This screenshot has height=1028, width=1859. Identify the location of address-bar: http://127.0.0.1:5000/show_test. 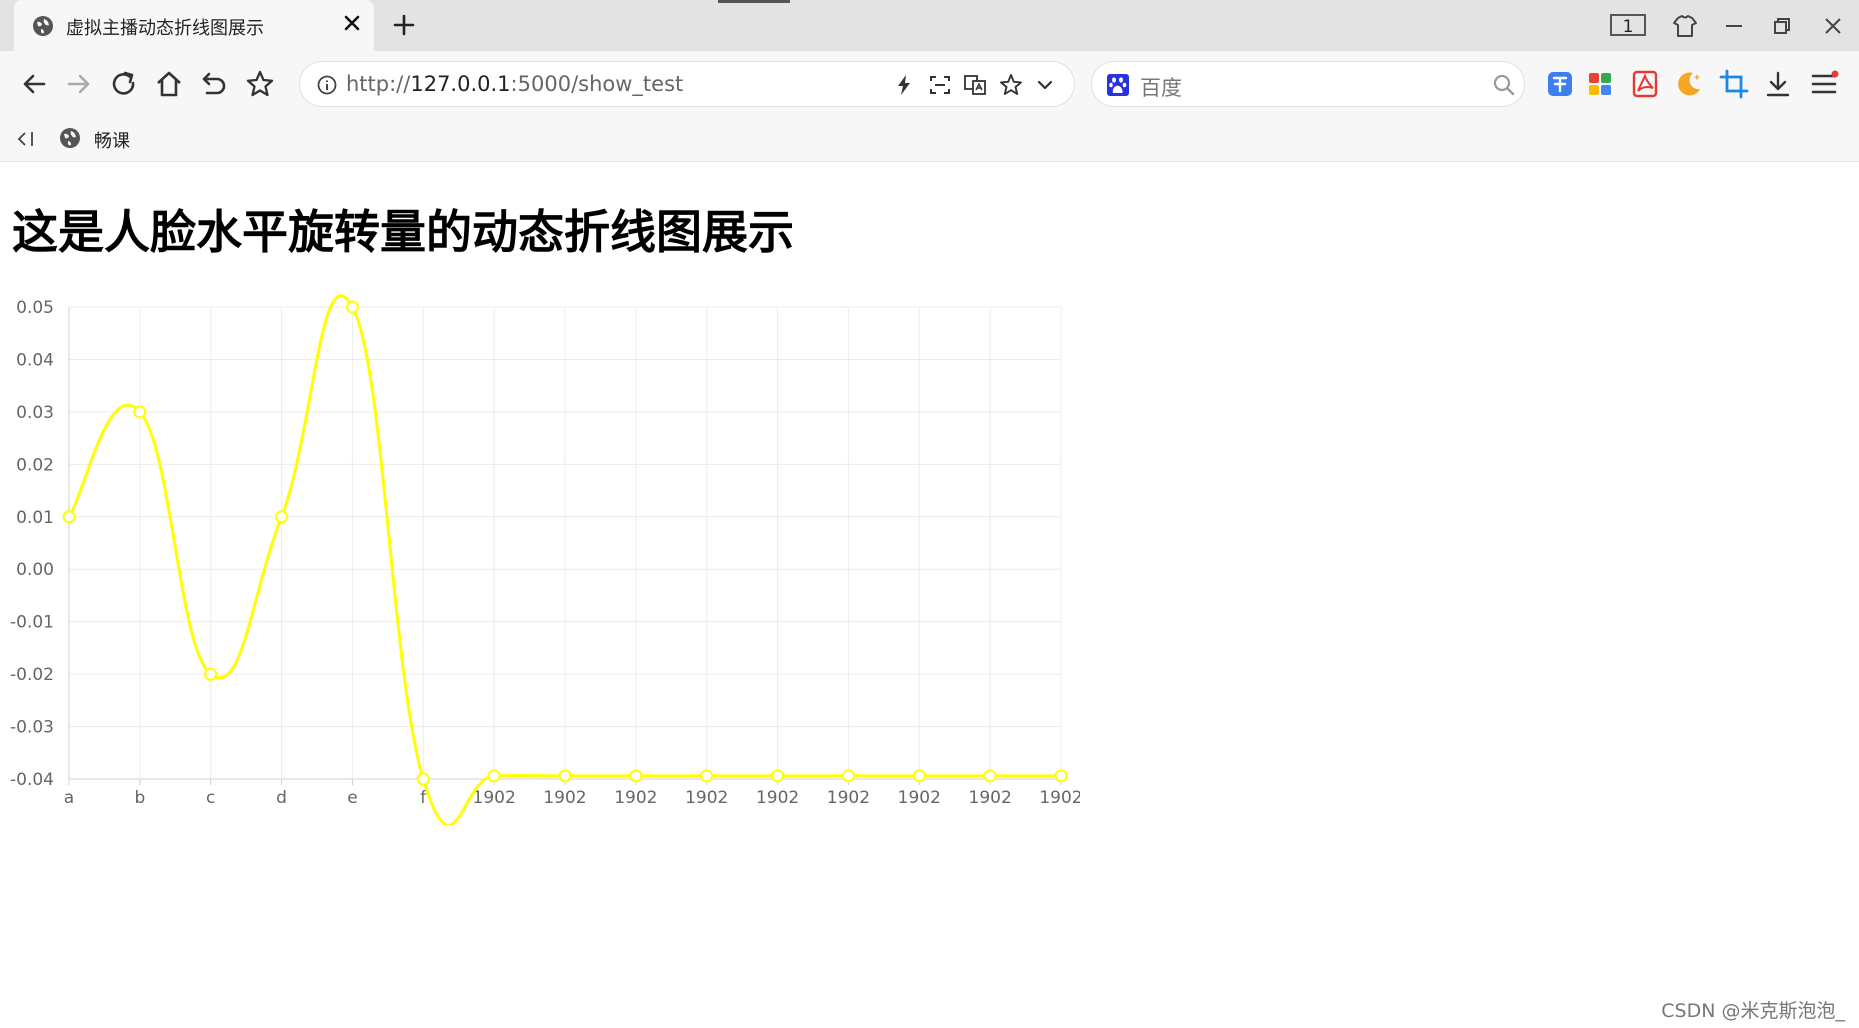
(687, 84).